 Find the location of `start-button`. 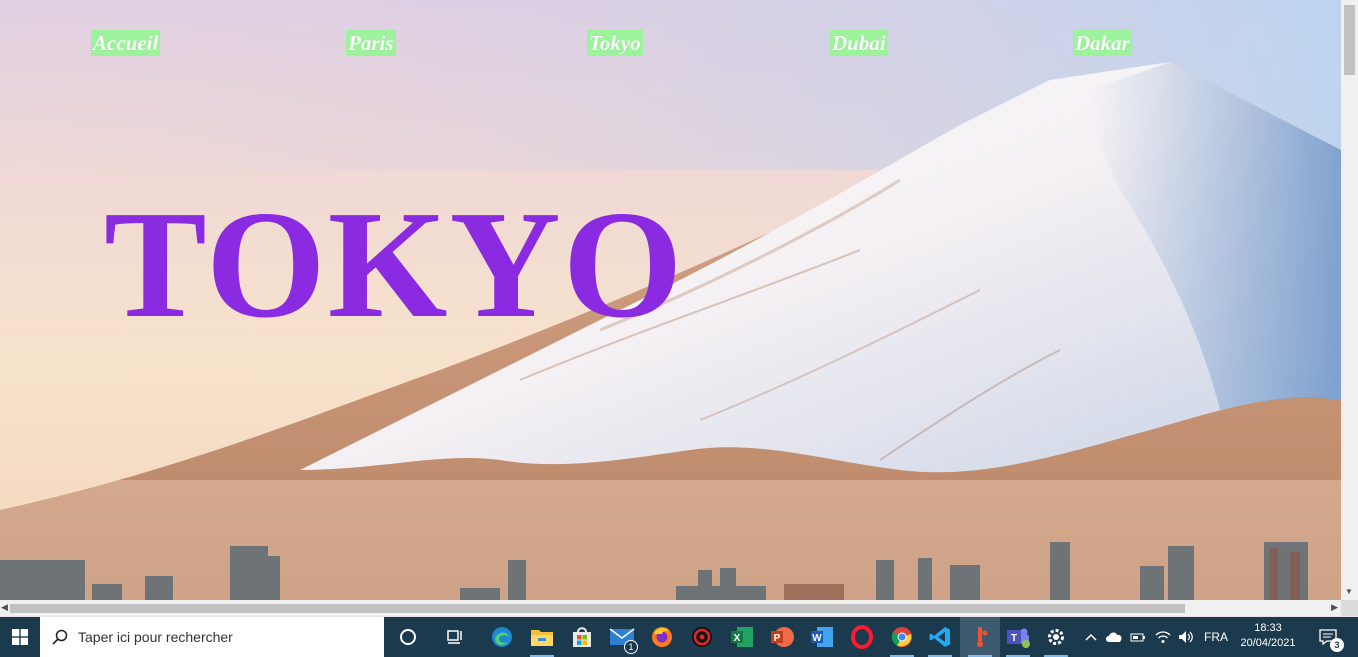

start-button is located at coordinates (20, 637).